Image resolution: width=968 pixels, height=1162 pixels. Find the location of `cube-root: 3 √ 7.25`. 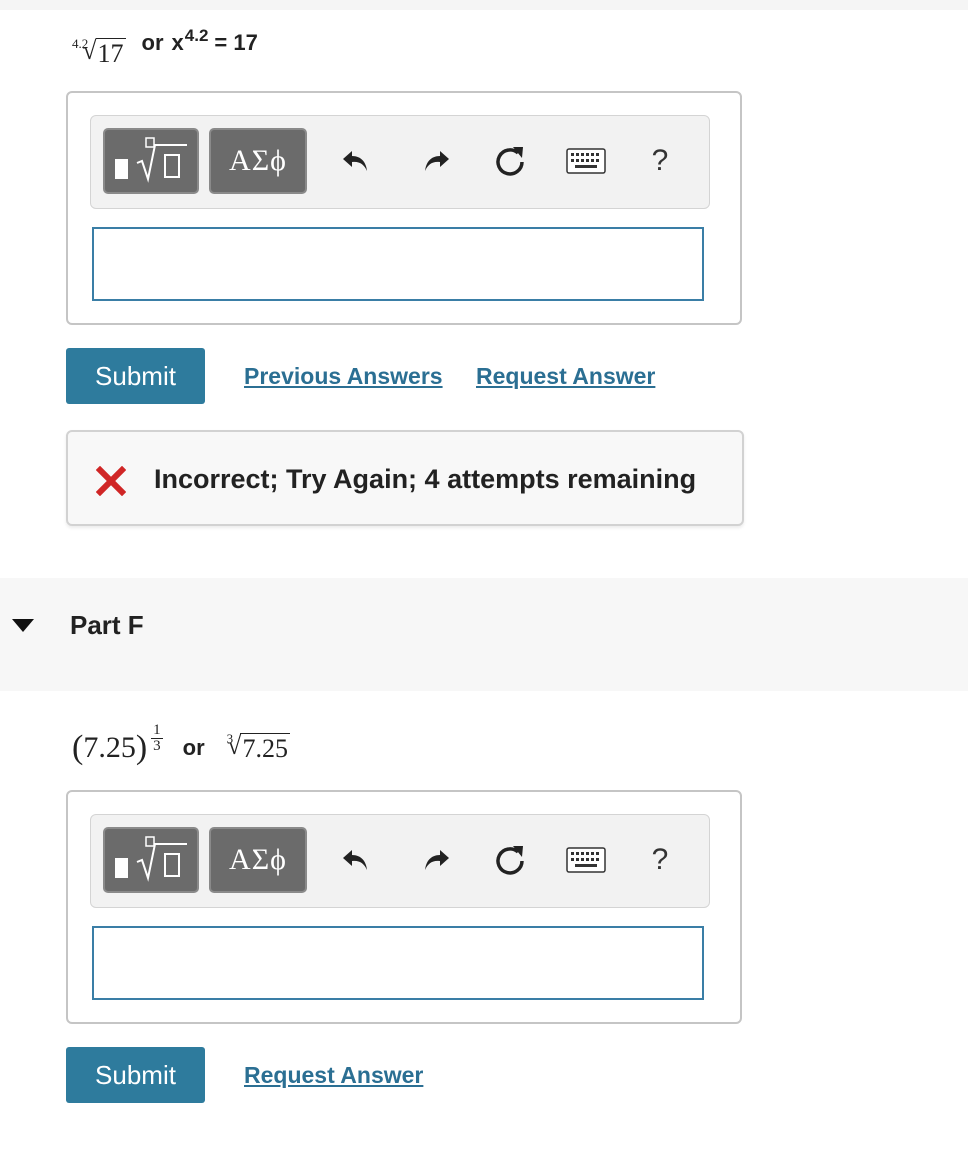

cube-root: 3 √ 7.25 is located at coordinates (258, 747).